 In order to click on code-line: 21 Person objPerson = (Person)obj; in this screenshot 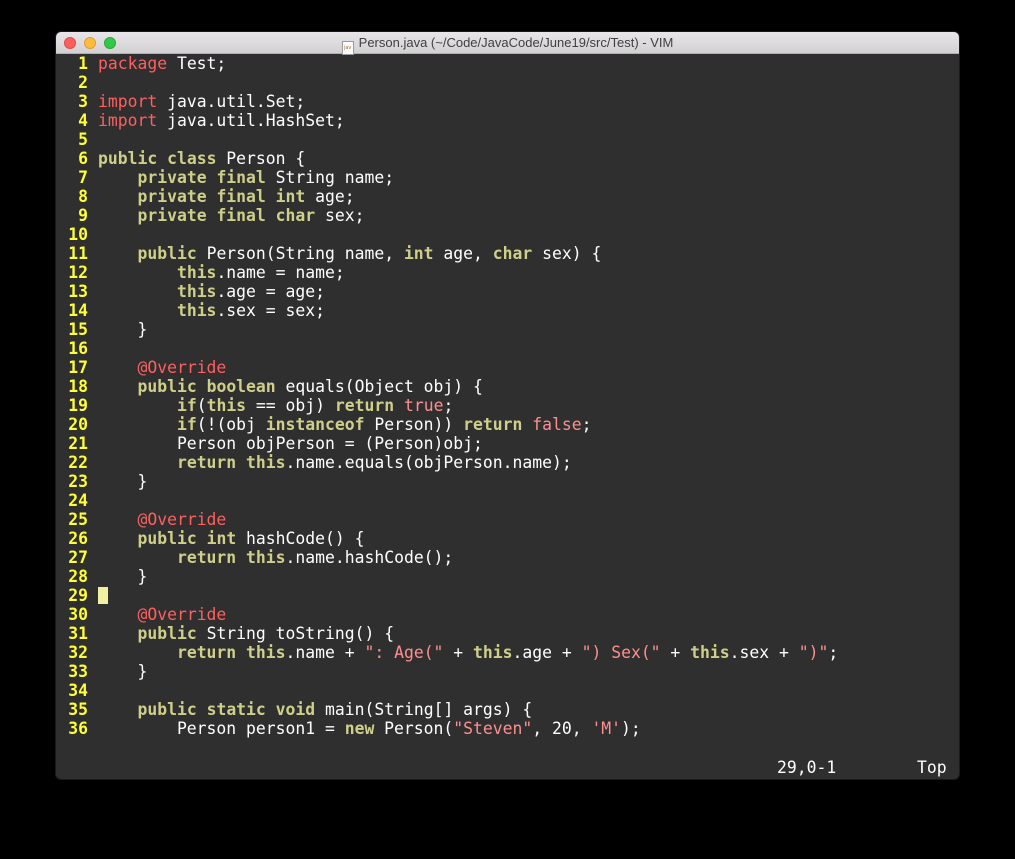, I will do `click(507, 443)`.